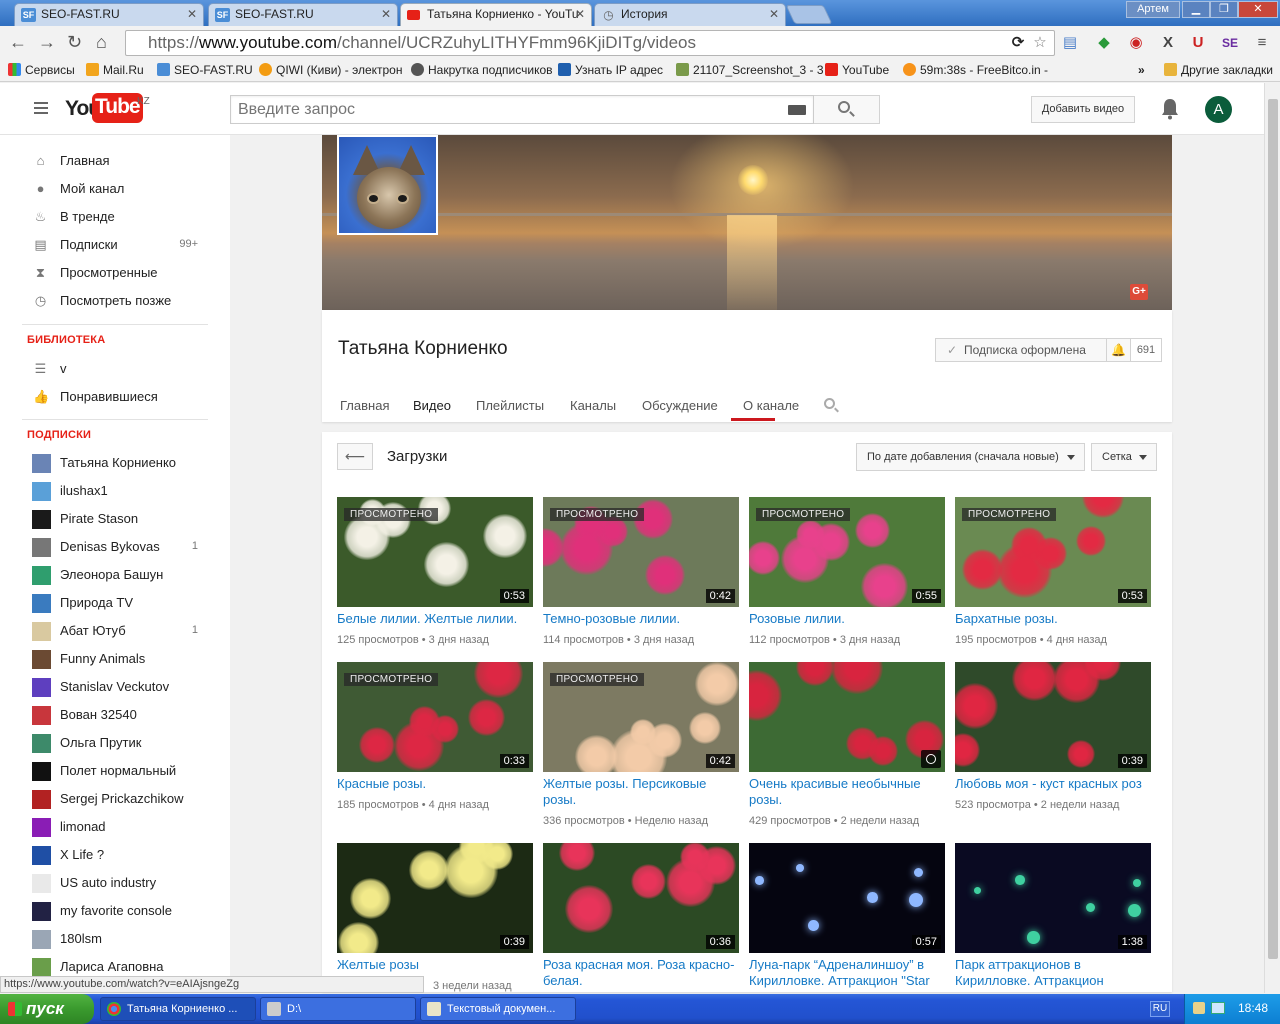 Image resolution: width=1280 pixels, height=1024 pixels. Describe the element at coordinates (1168, 43) in the screenshot. I see `extension-x-icon: X` at that location.